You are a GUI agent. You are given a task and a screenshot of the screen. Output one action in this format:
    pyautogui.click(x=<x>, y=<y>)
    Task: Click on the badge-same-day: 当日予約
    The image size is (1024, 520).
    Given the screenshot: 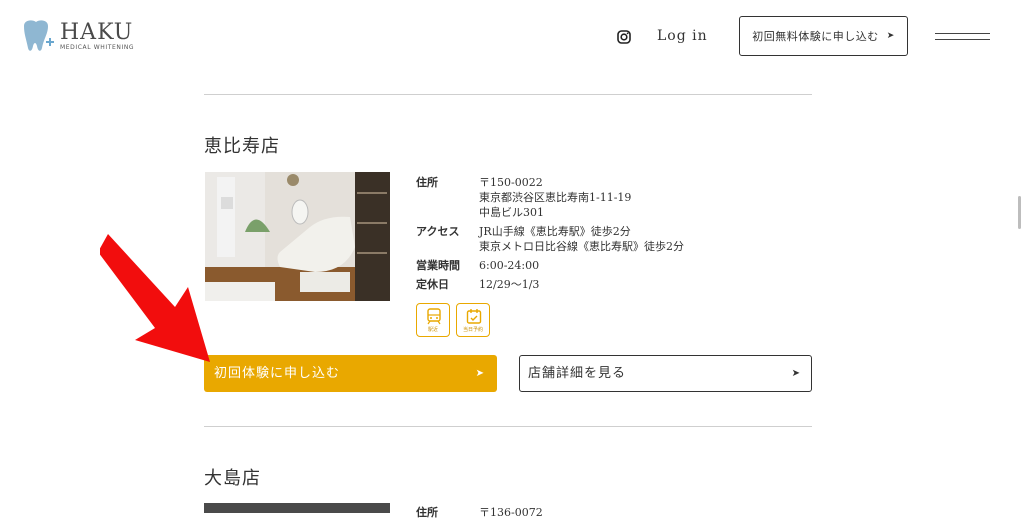 What is the action you would take?
    pyautogui.click(x=473, y=320)
    